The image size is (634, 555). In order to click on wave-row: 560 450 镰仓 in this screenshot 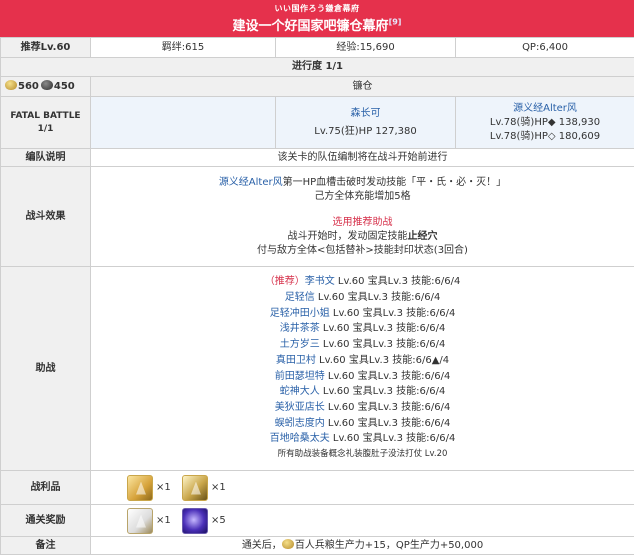, I will do `click(317, 87)`.